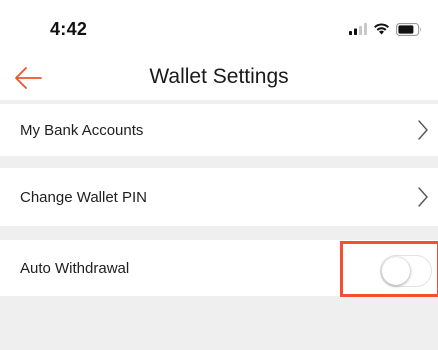 The height and width of the screenshot is (350, 438). I want to click on settings-item-label: My Bank Accounts, so click(82, 130).